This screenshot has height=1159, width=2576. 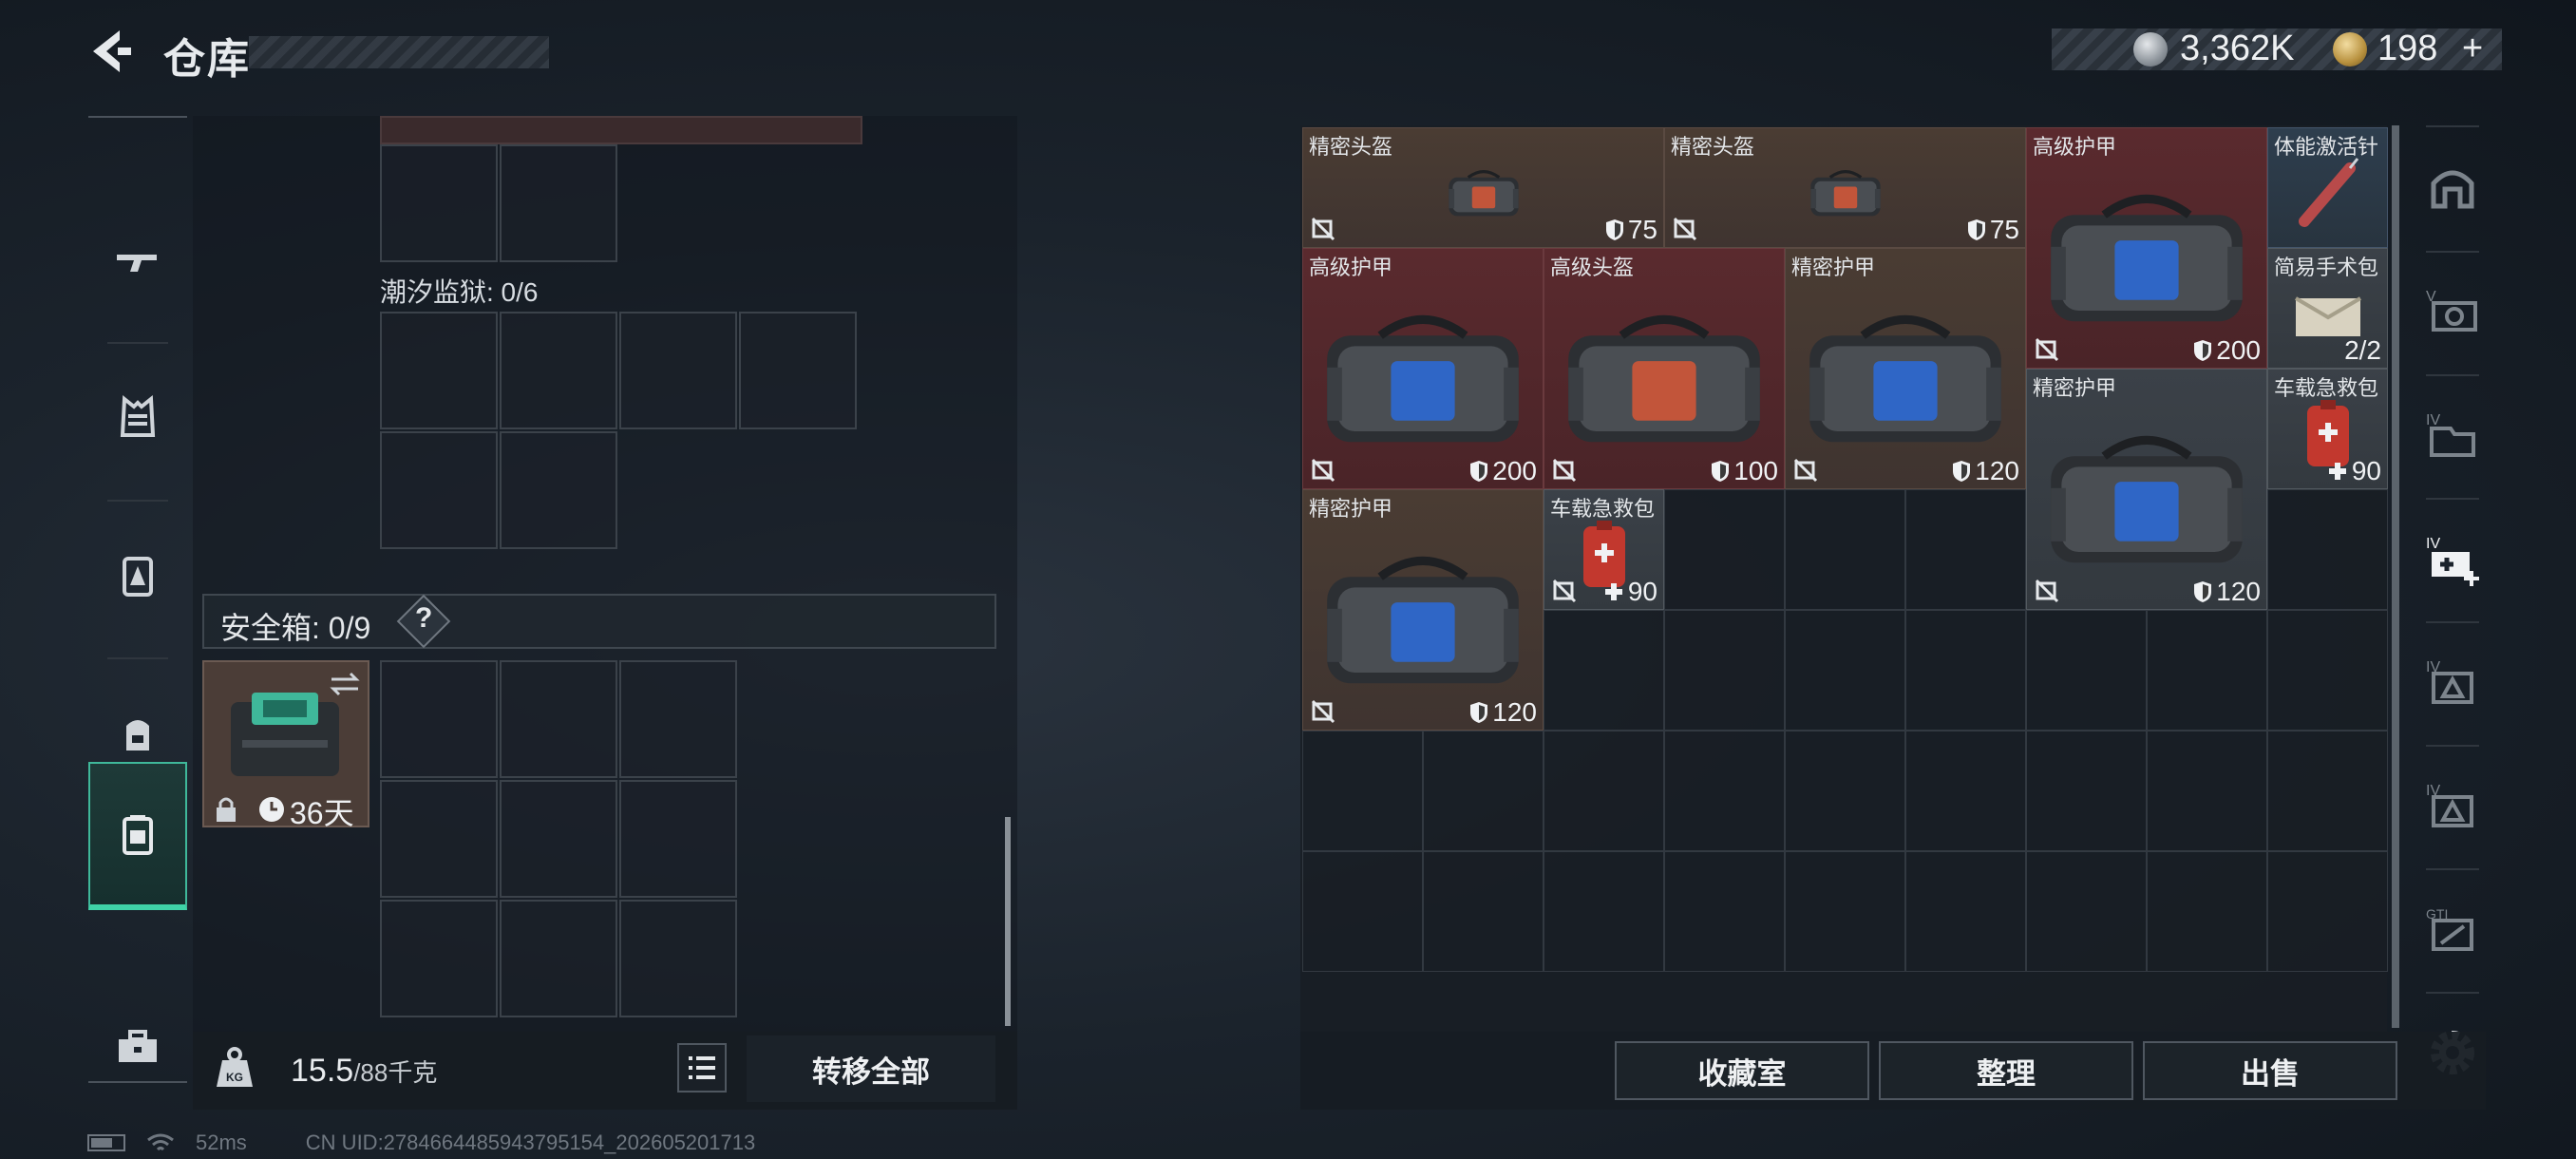 I want to click on list-view-button, so click(x=702, y=1067).